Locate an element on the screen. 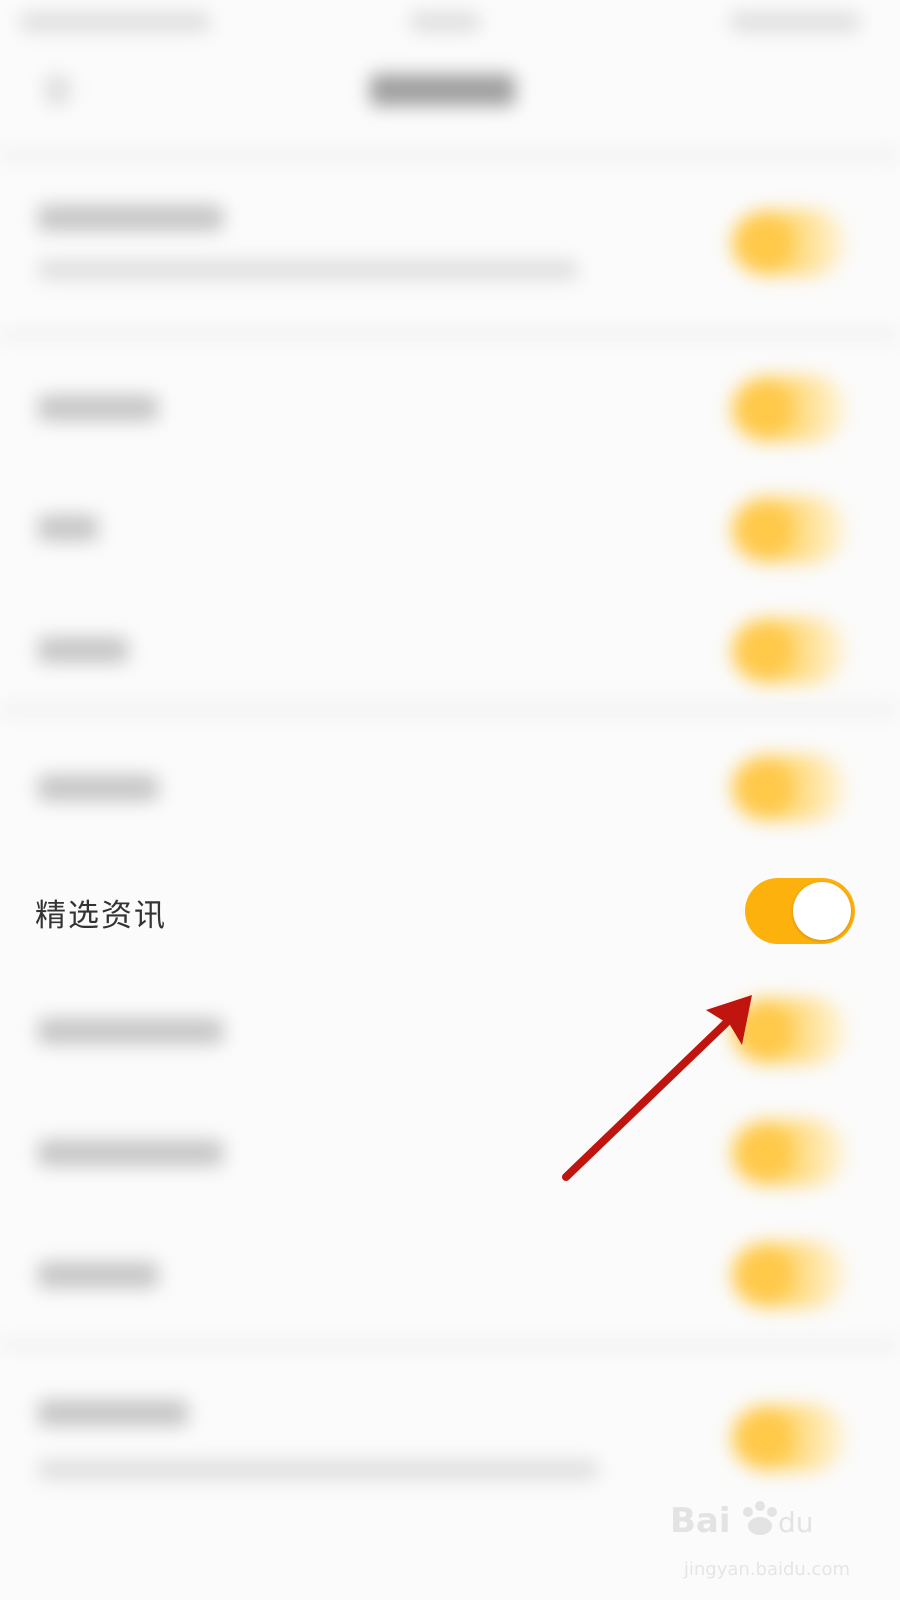 This screenshot has width=900, height=1600. setting-row-featured-news: 精选资讯 is located at coordinates (450, 911).